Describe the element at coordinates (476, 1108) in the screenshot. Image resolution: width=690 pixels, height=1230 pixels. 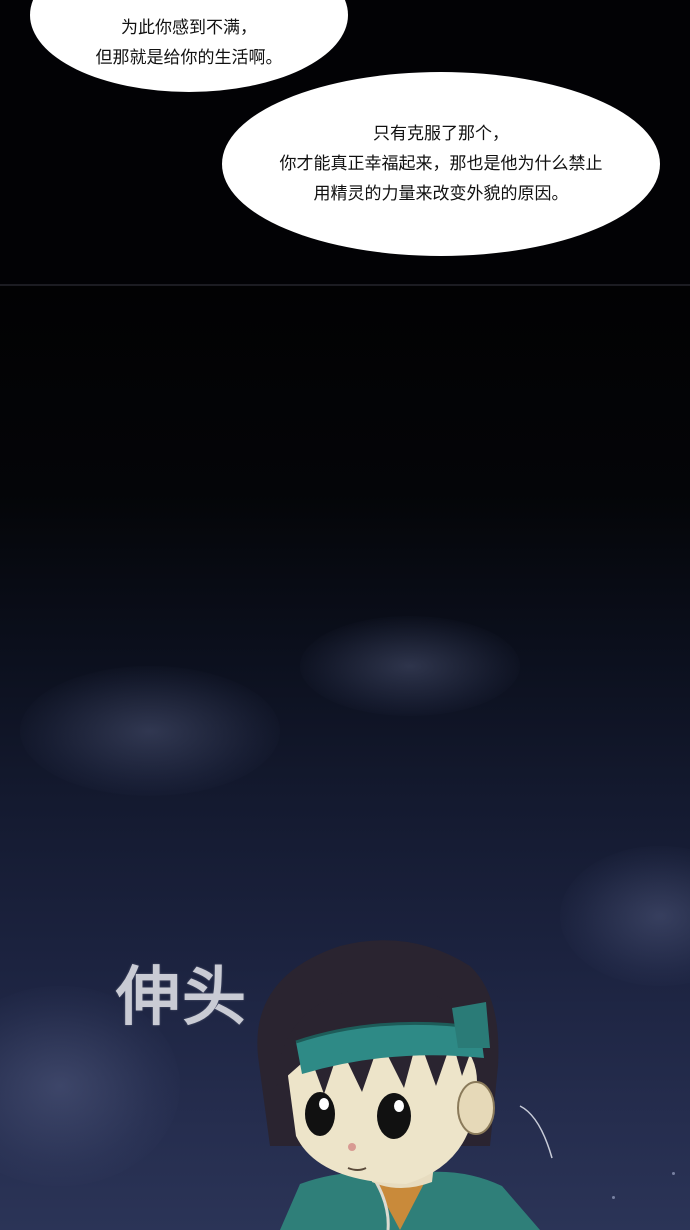
I see `character-ear` at that location.